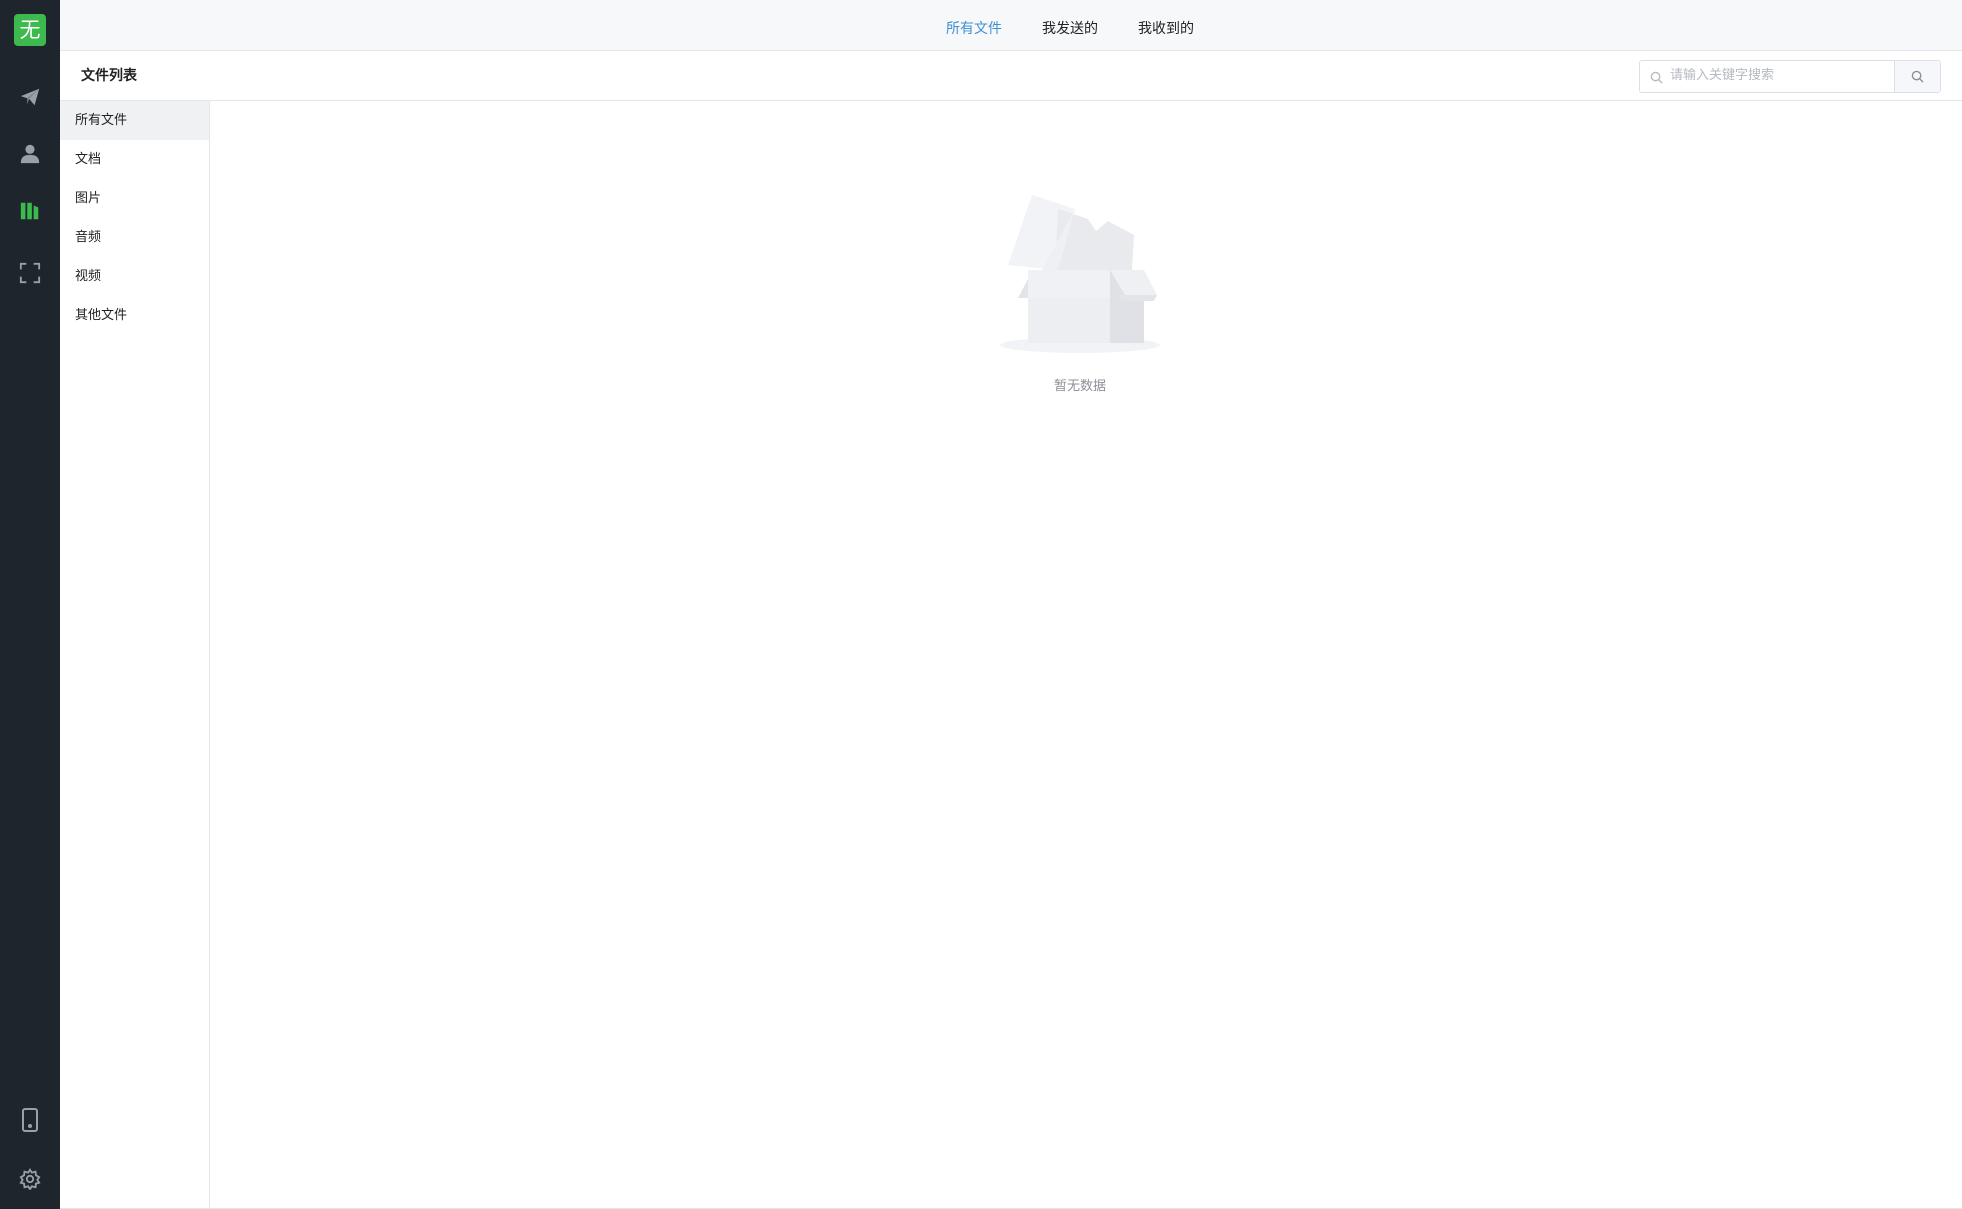 Image resolution: width=1962 pixels, height=1209 pixels. I want to click on tab-all-files: 所有文件, so click(974, 25).